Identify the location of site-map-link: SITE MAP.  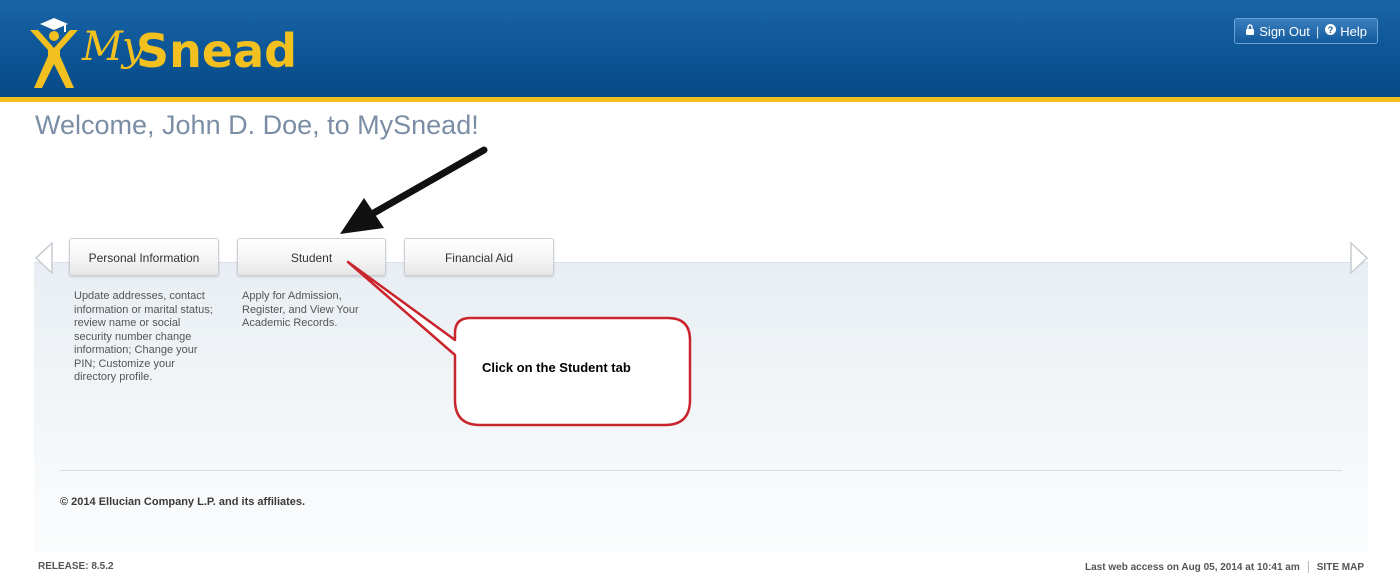
(1340, 567).